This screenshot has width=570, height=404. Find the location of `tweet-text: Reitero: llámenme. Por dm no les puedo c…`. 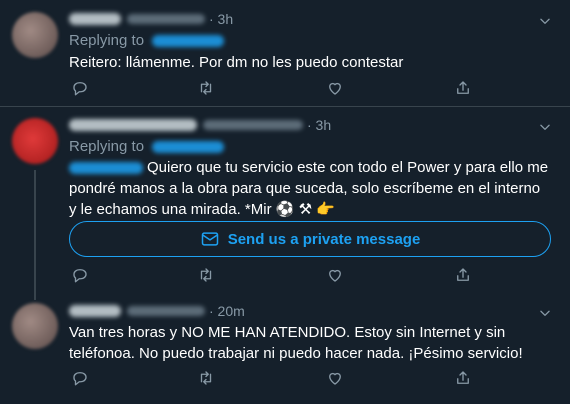

tweet-text: Reitero: llámenme. Por dm no les puedo c… is located at coordinates (236, 62).